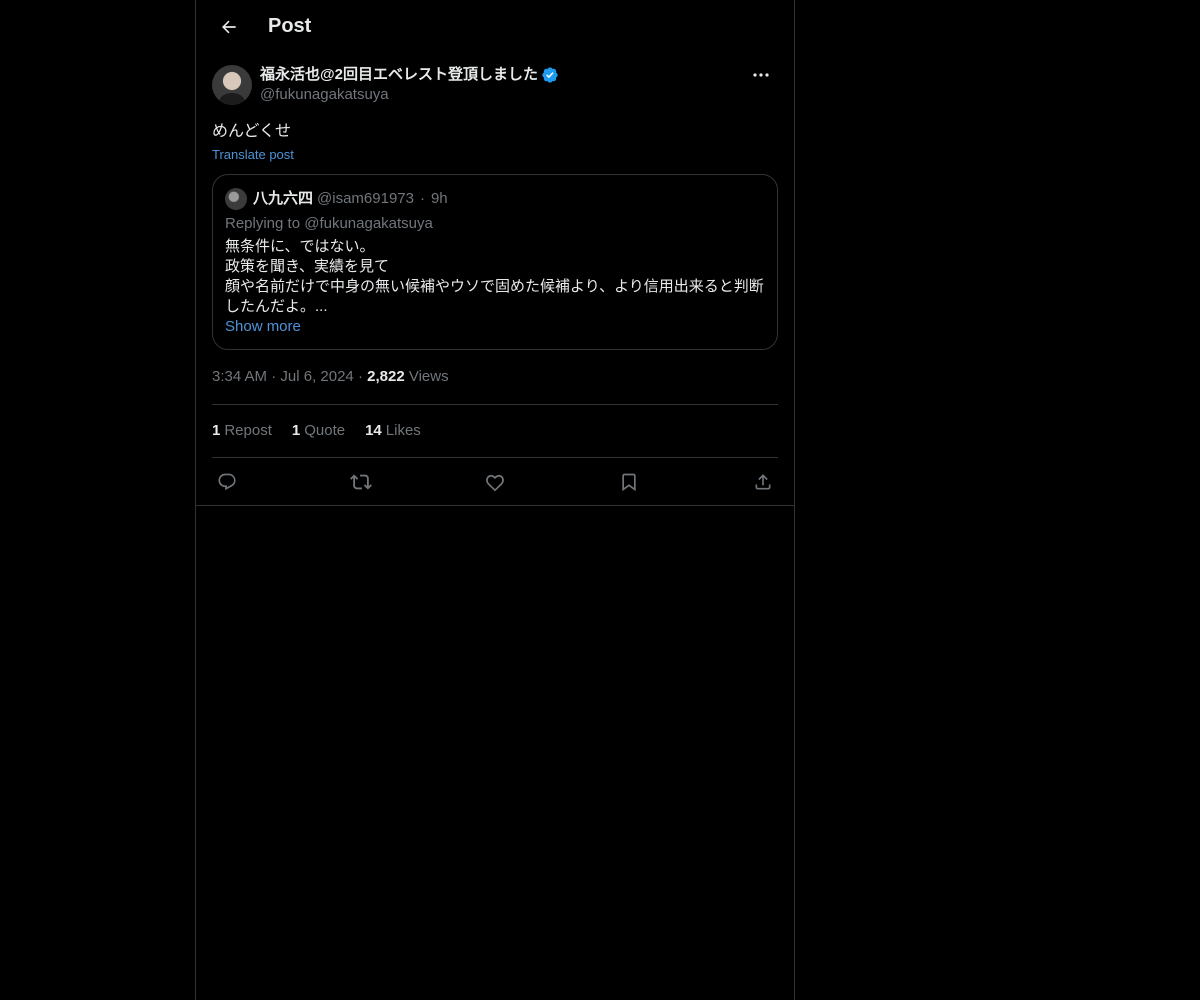 This screenshot has width=1200, height=1000. I want to click on author-handle: @fukunagakatsuya, so click(409, 95).